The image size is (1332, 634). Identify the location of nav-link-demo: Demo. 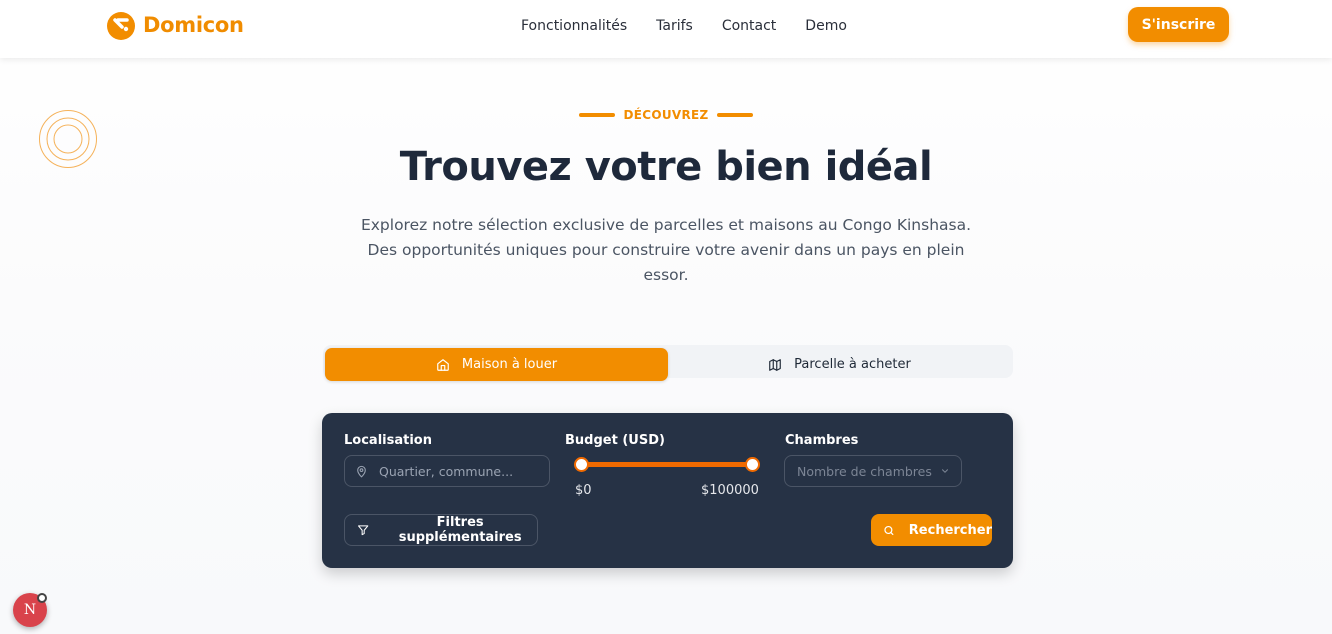
(826, 26).